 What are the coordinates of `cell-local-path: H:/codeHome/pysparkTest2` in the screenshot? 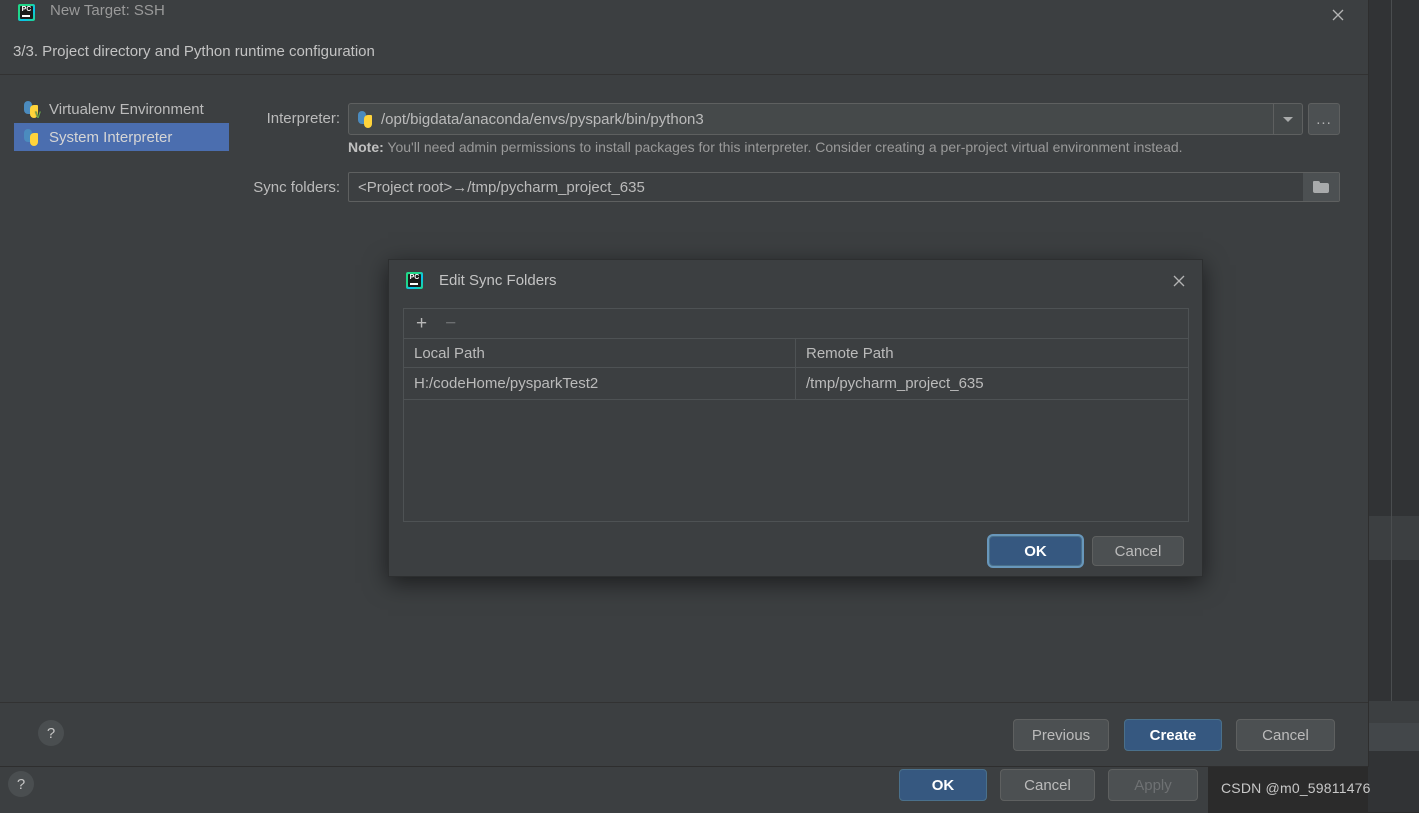 It's located at (600, 383).